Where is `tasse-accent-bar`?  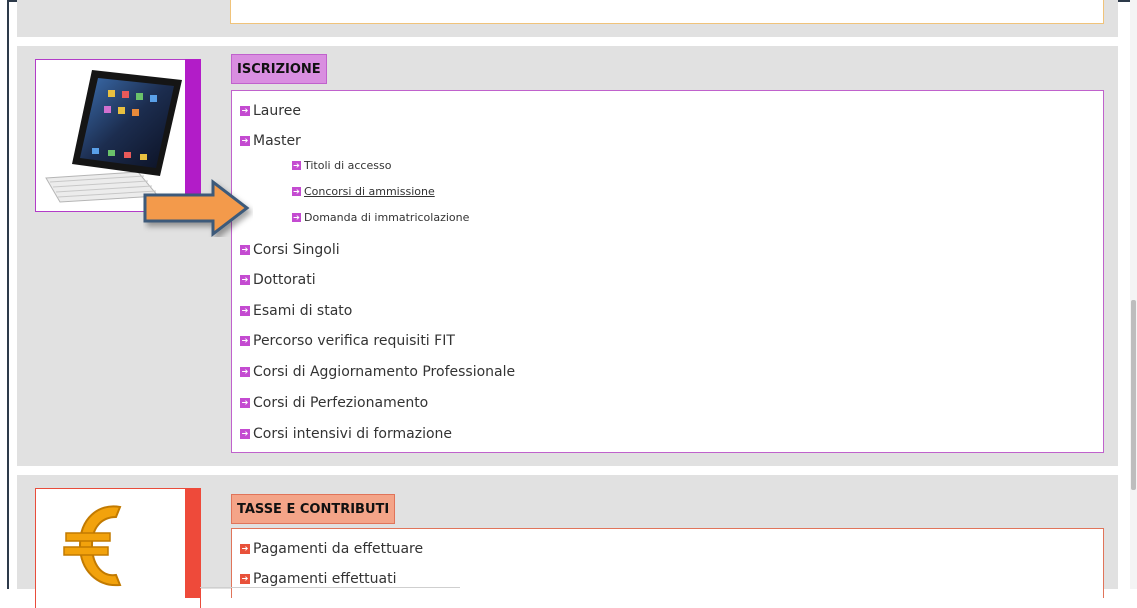 tasse-accent-bar is located at coordinates (193, 543).